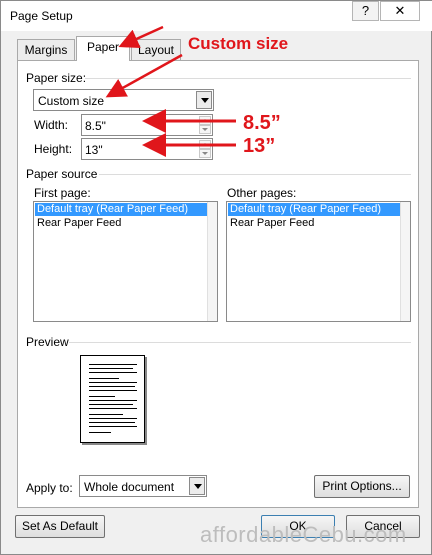 The width and height of the screenshot is (432, 555). I want to click on tab-margins: Margins, so click(46, 50).